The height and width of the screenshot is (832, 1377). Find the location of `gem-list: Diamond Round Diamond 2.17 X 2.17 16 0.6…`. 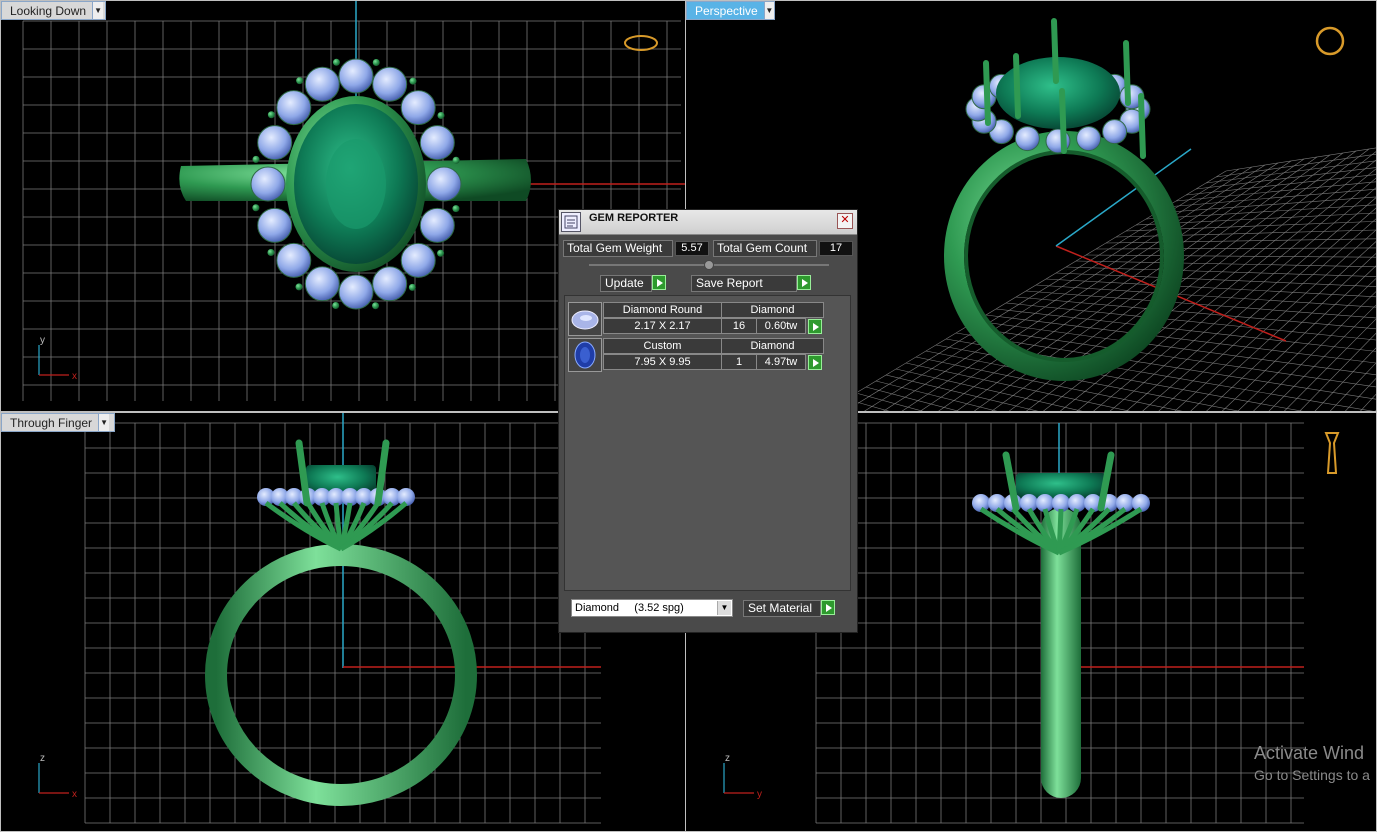

gem-list: Diamond Round Diamond 2.17 X 2.17 16 0.6… is located at coordinates (707, 443).